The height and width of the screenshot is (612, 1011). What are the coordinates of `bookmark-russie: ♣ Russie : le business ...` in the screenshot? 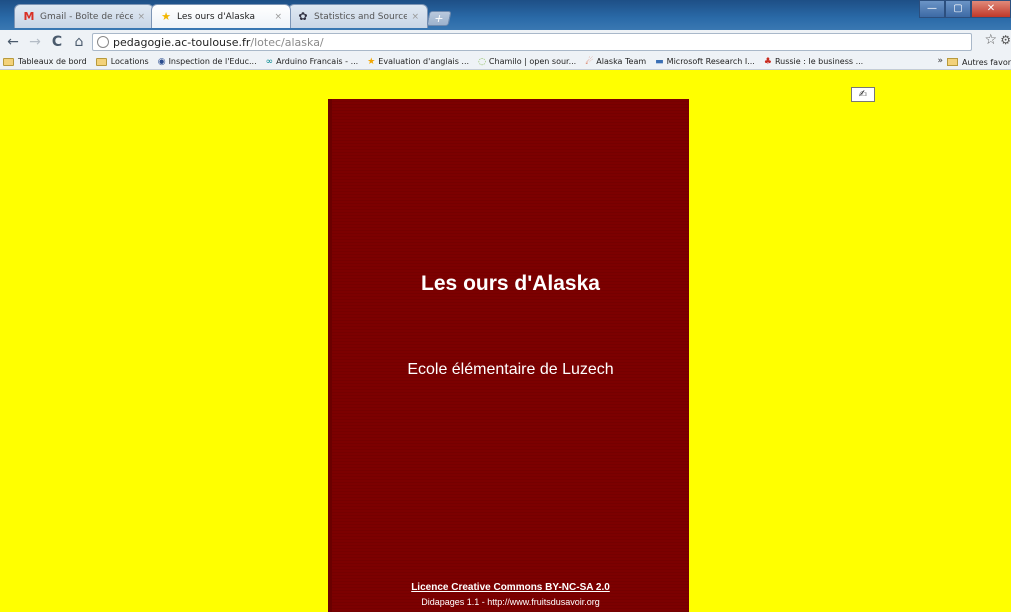 It's located at (813, 62).